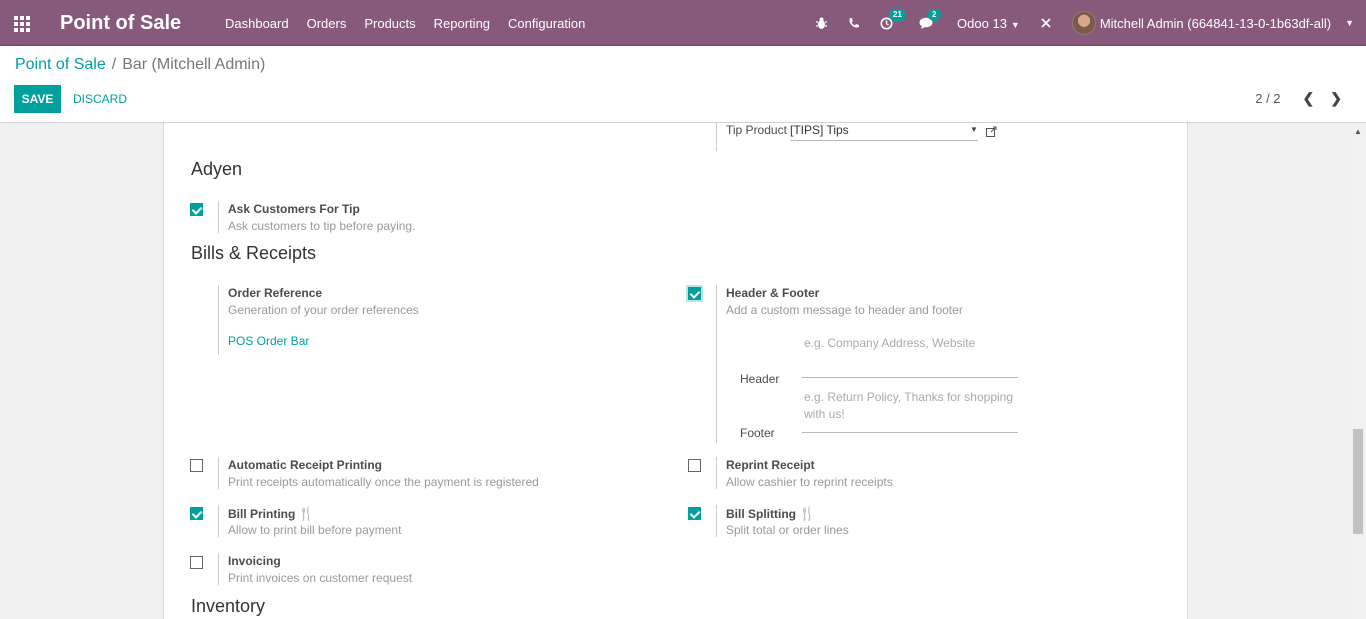 Image resolution: width=1366 pixels, height=619 pixels. Describe the element at coordinates (1298, 98) in the screenshot. I see `pager: 2 / 2 ❮ ❯` at that location.